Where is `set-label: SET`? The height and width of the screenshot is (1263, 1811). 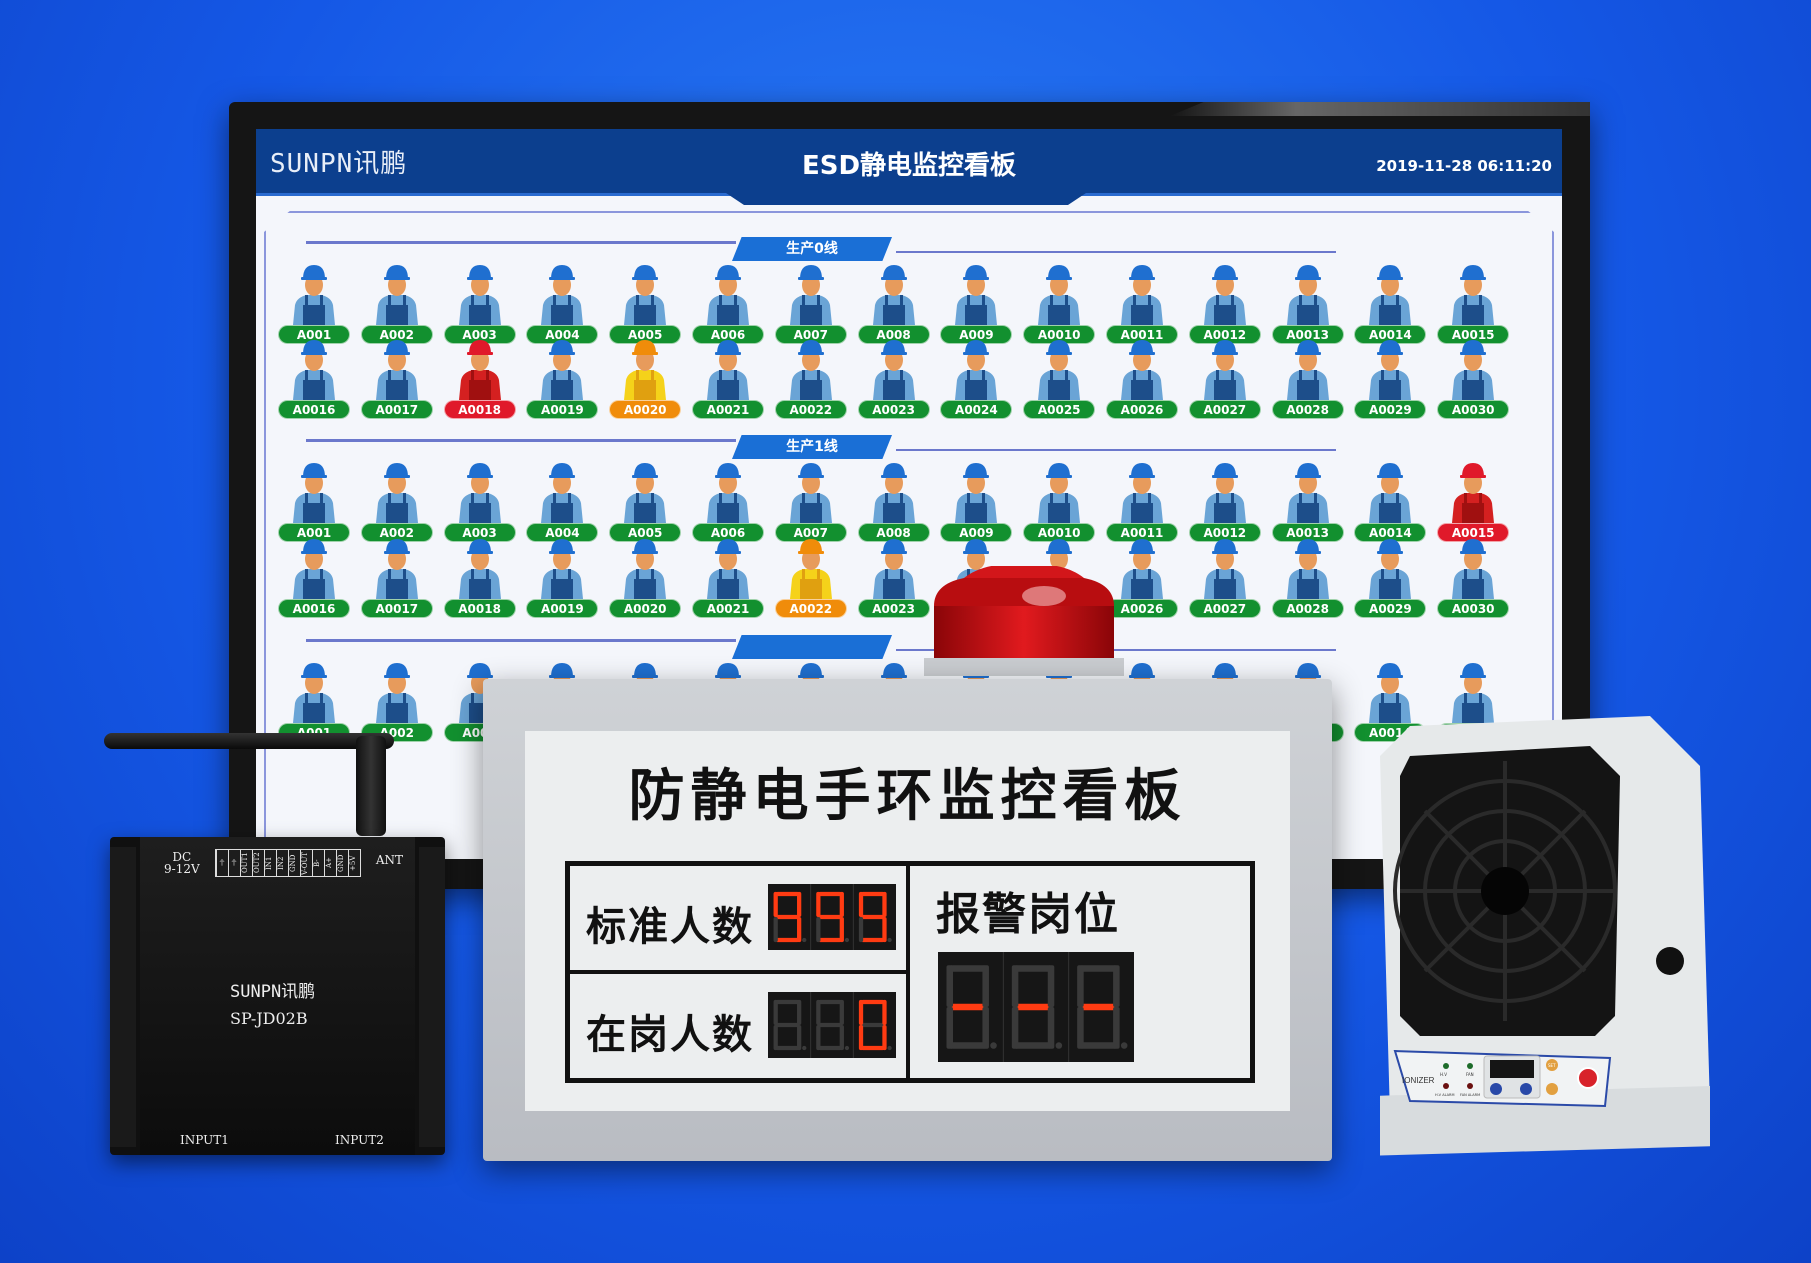 set-label: SET is located at coordinates (1552, 1065).